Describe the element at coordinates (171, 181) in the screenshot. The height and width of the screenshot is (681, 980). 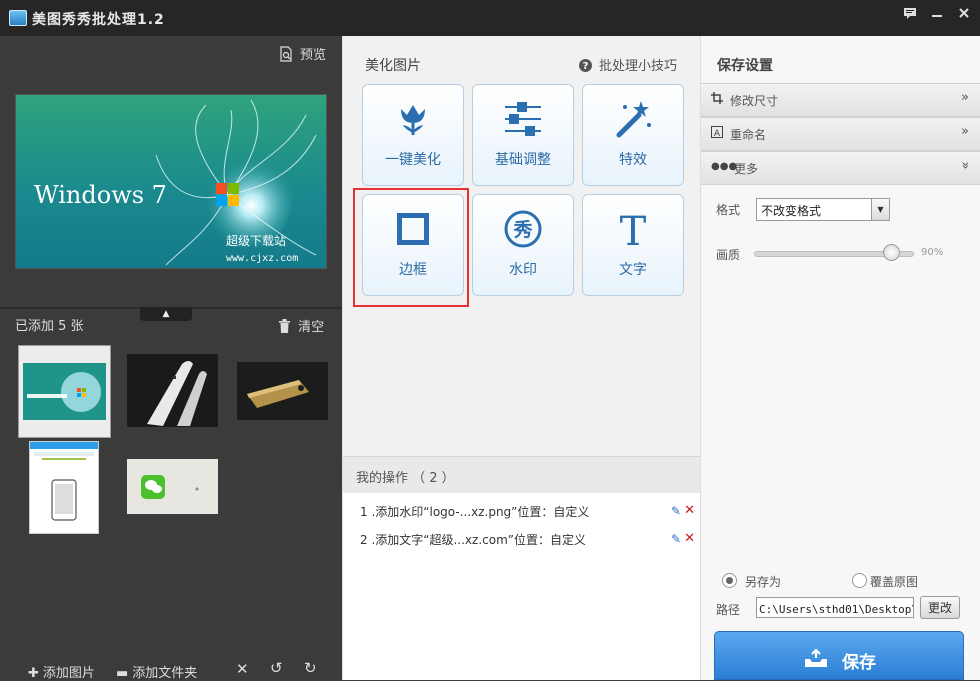
I see `preview-image: Windows 7 超级下载站 www.cjxz.com` at that location.